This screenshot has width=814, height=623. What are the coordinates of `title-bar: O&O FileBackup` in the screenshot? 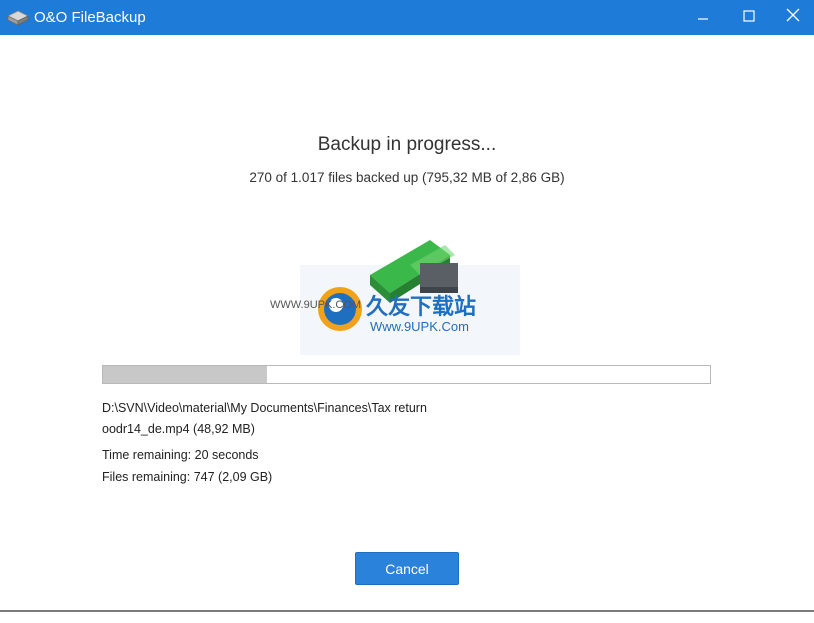 It's located at (407, 17).